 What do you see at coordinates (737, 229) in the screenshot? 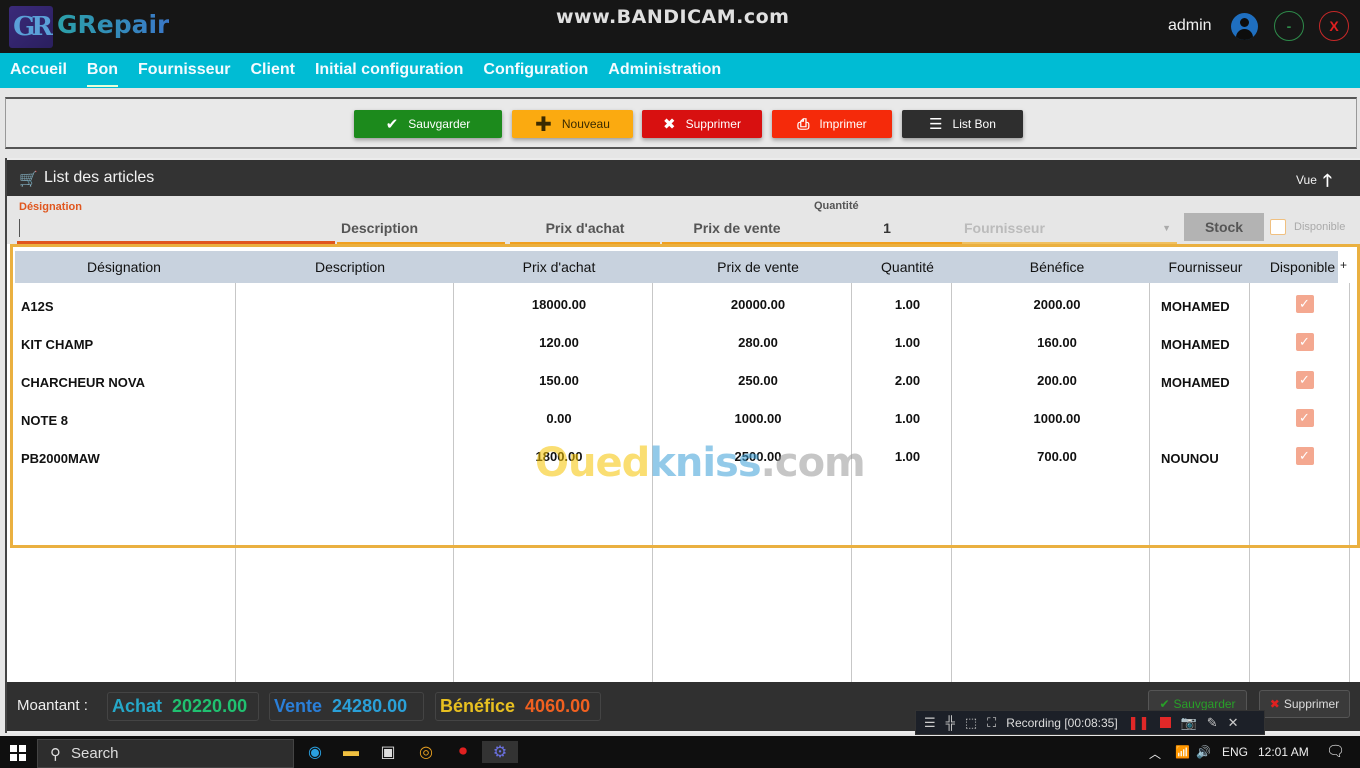
I see `prix-vente-input: Prix de vente` at bounding box center [737, 229].